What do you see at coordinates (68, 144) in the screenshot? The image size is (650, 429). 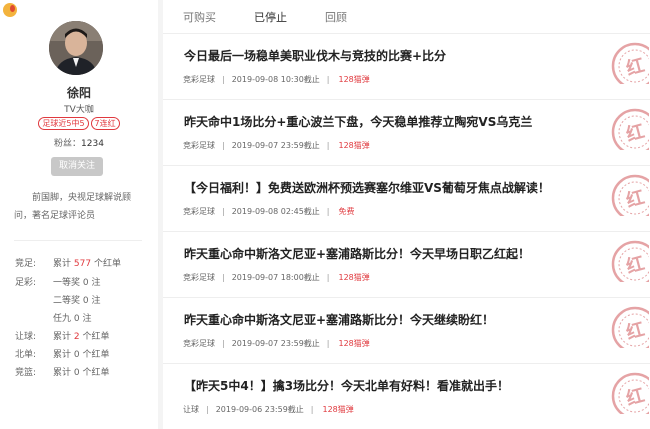 I see `fans-label: 粉丝：` at bounding box center [68, 144].